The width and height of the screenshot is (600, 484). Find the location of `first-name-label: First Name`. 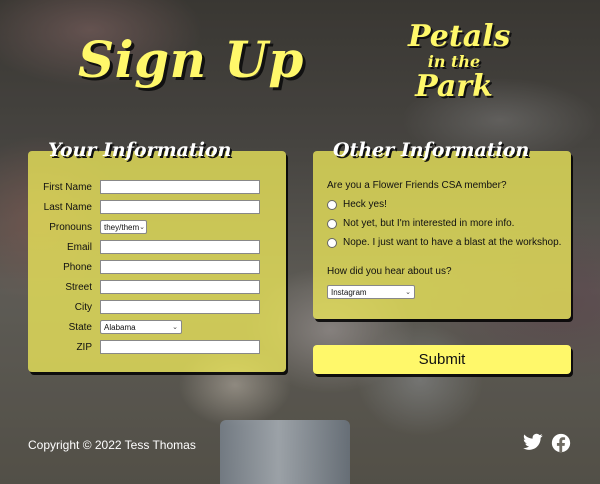

first-name-label: First Name is located at coordinates (67, 187).